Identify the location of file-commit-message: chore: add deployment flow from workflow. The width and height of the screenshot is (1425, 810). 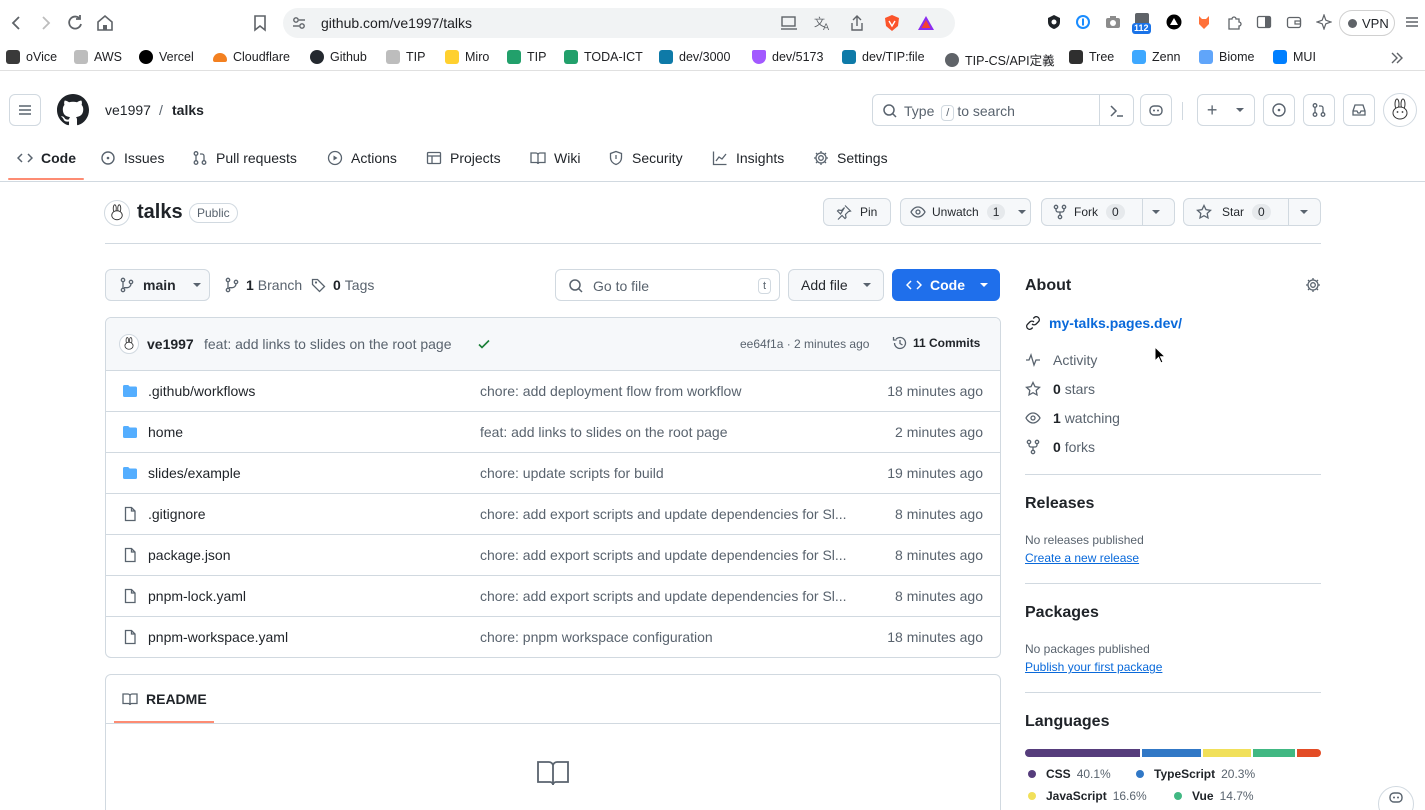
(610, 391).